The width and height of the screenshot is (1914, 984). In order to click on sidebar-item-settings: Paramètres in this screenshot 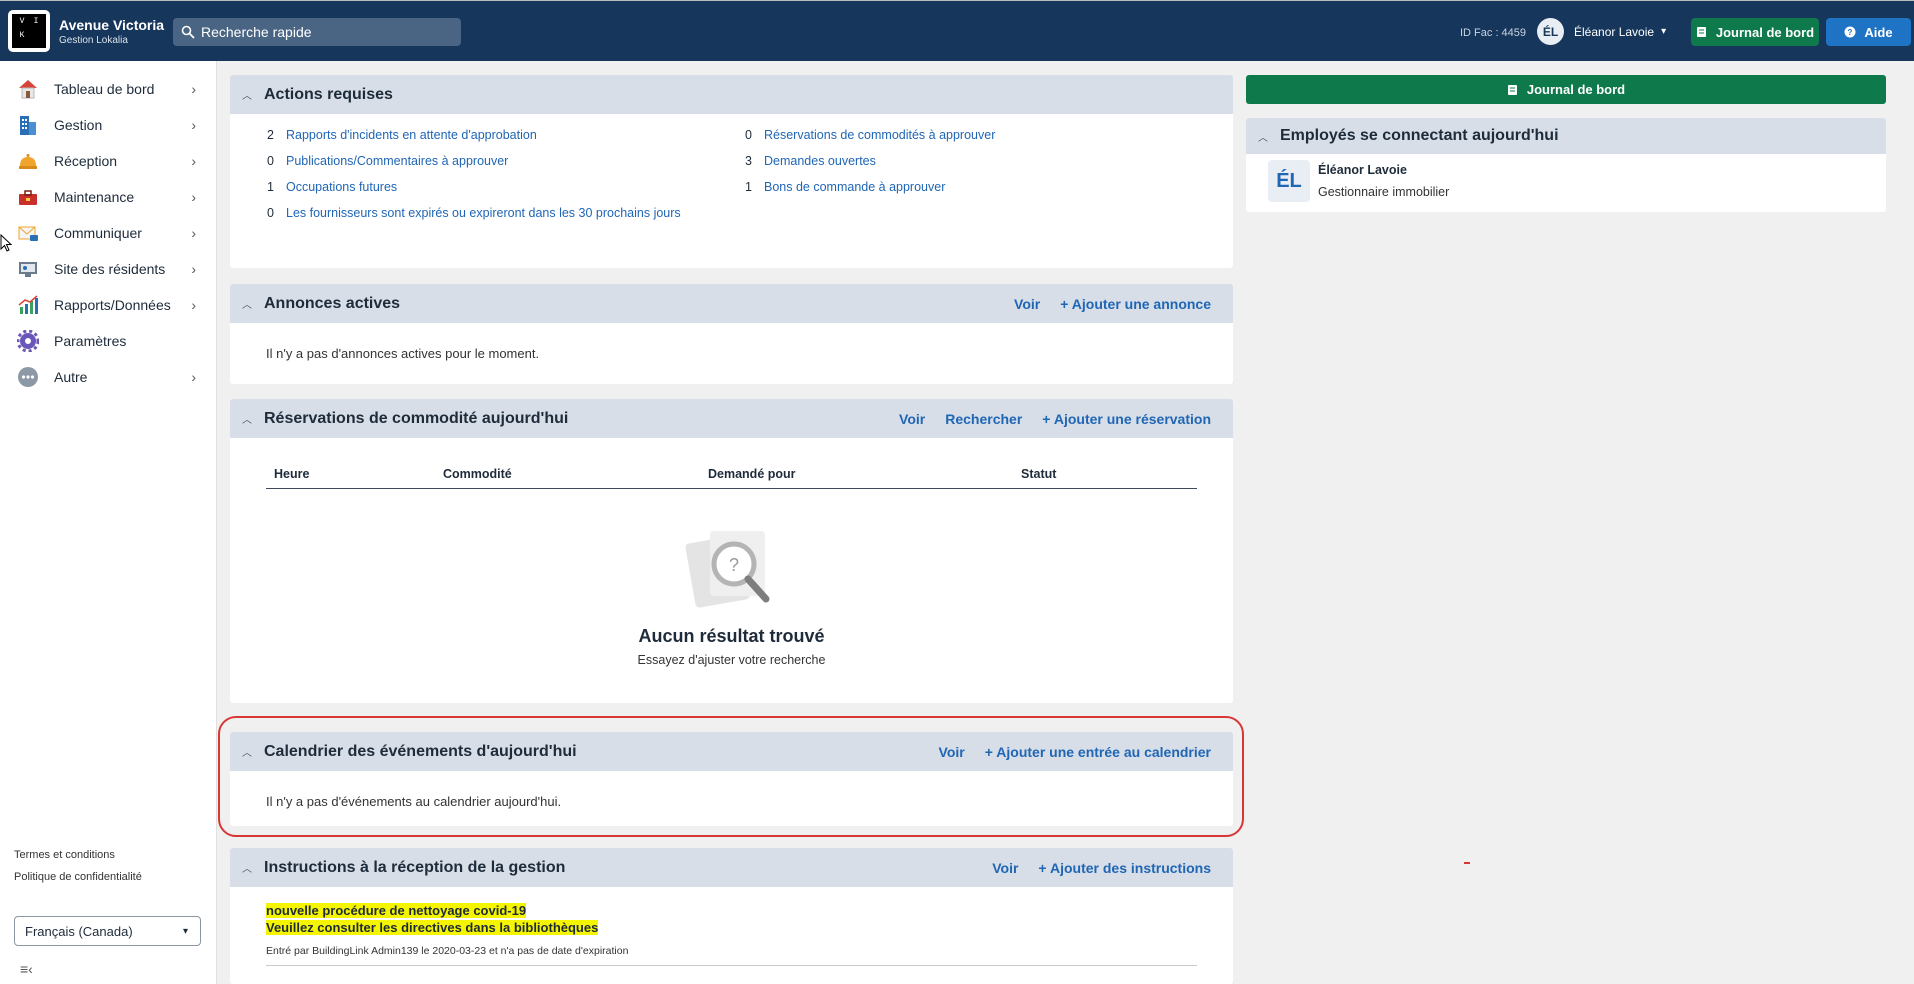, I will do `click(108, 341)`.